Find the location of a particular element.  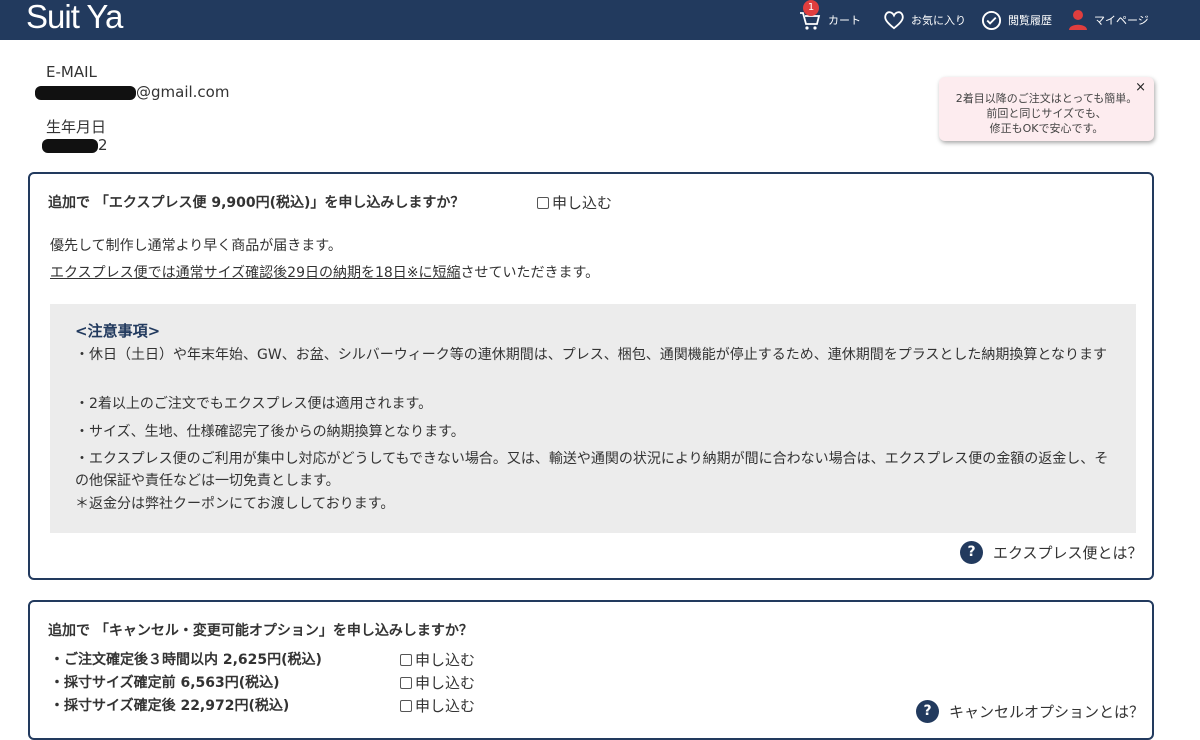

toast-line: 2着目以降のご注文はとっても簡単。 is located at coordinates (1046, 98).